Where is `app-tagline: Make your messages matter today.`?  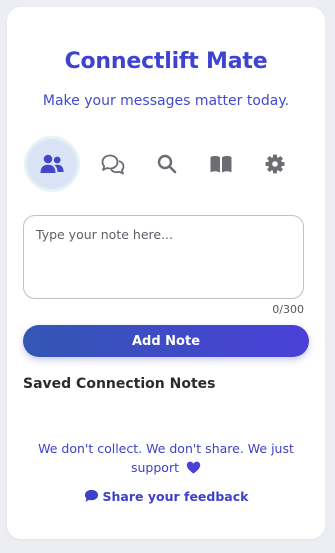
app-tagline: Make your messages matter today. is located at coordinates (166, 101).